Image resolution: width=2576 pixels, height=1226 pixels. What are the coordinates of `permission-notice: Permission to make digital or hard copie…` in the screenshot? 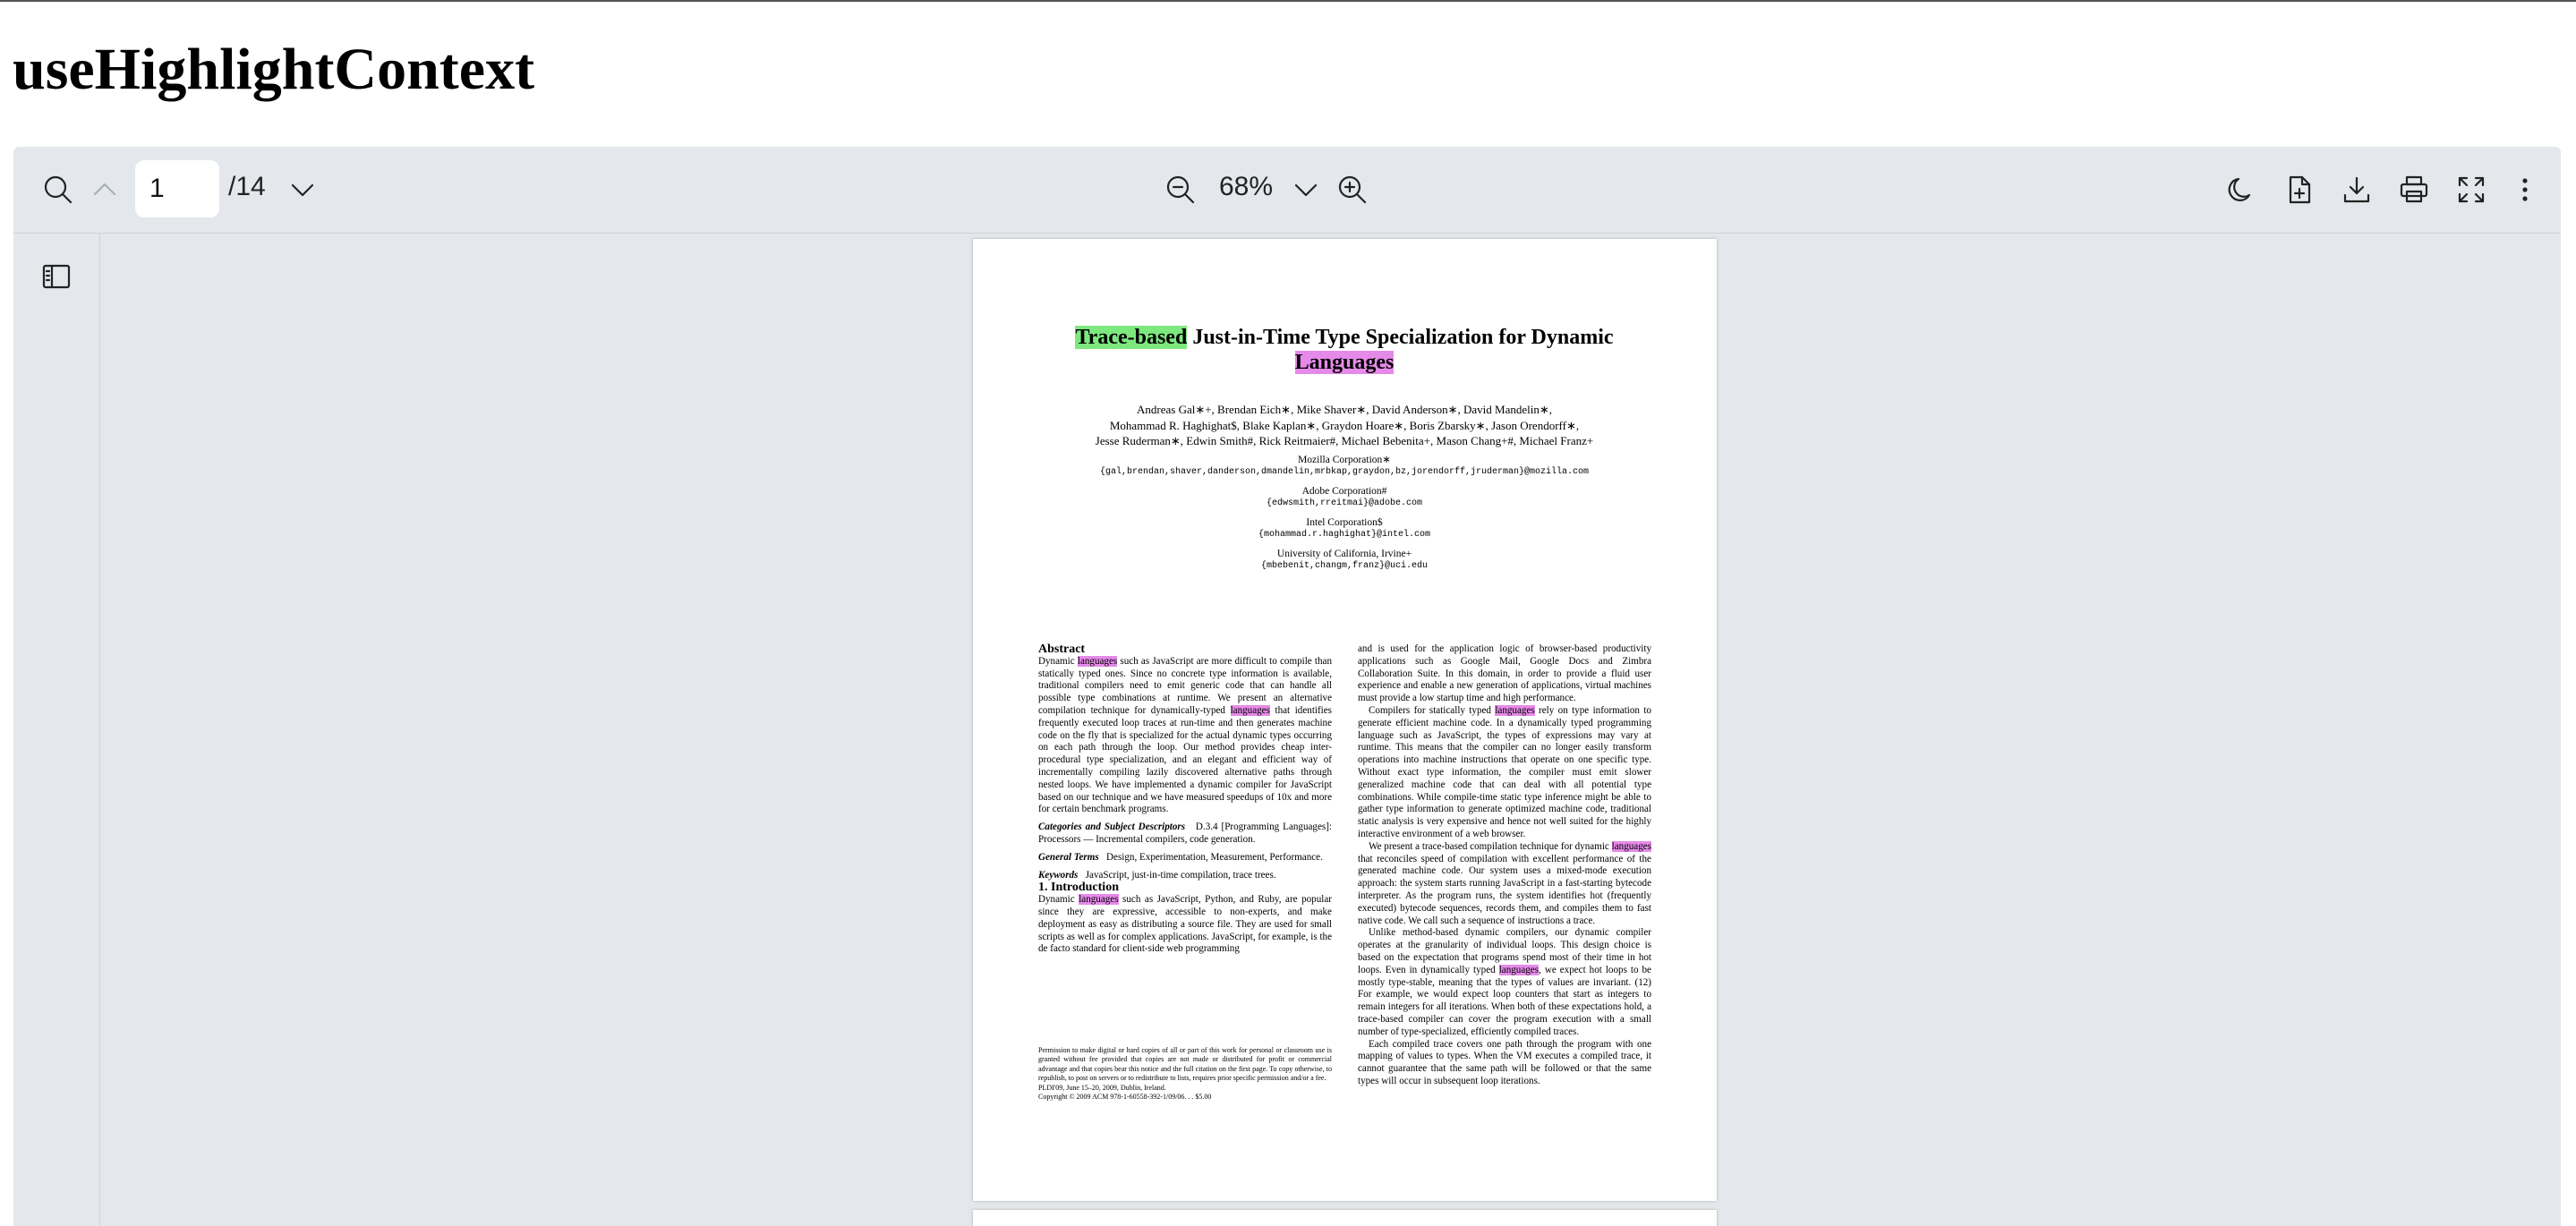 It's located at (1185, 1074).